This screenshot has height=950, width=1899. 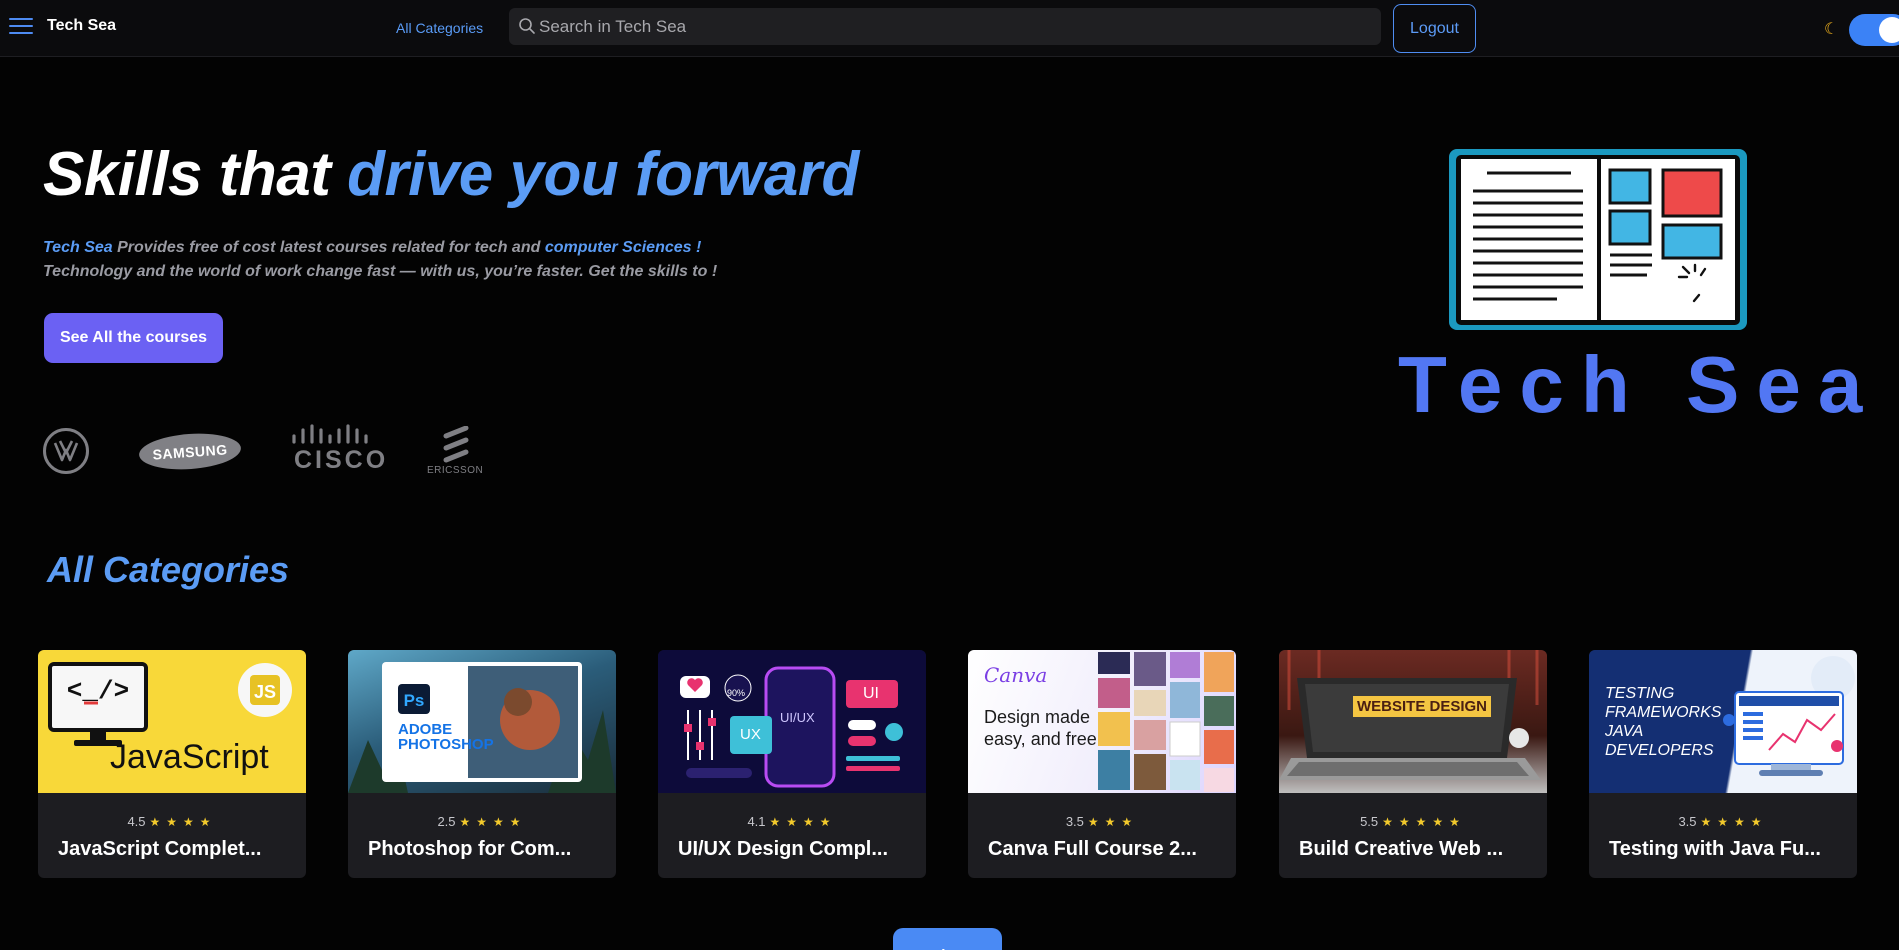 I want to click on samsung-logo: SAMSUNG, so click(x=190, y=451).